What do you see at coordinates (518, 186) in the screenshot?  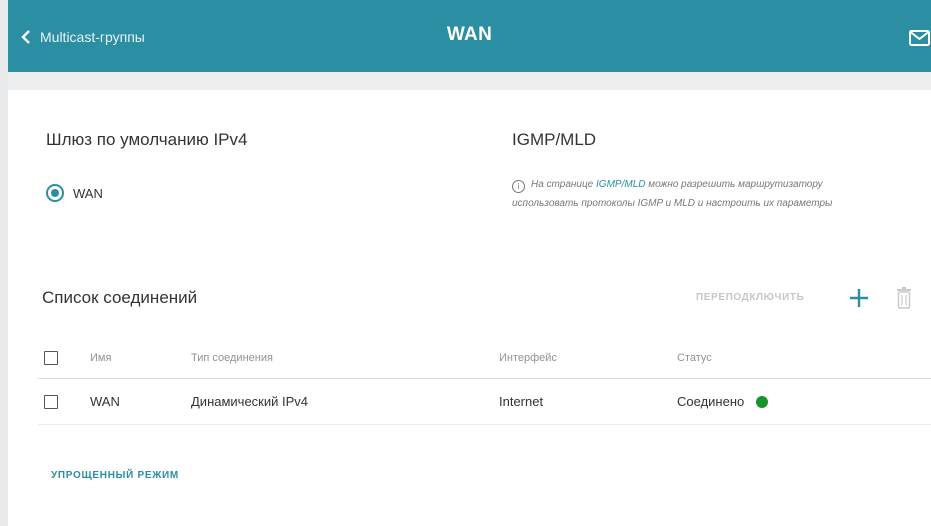 I see `info-icon: i` at bounding box center [518, 186].